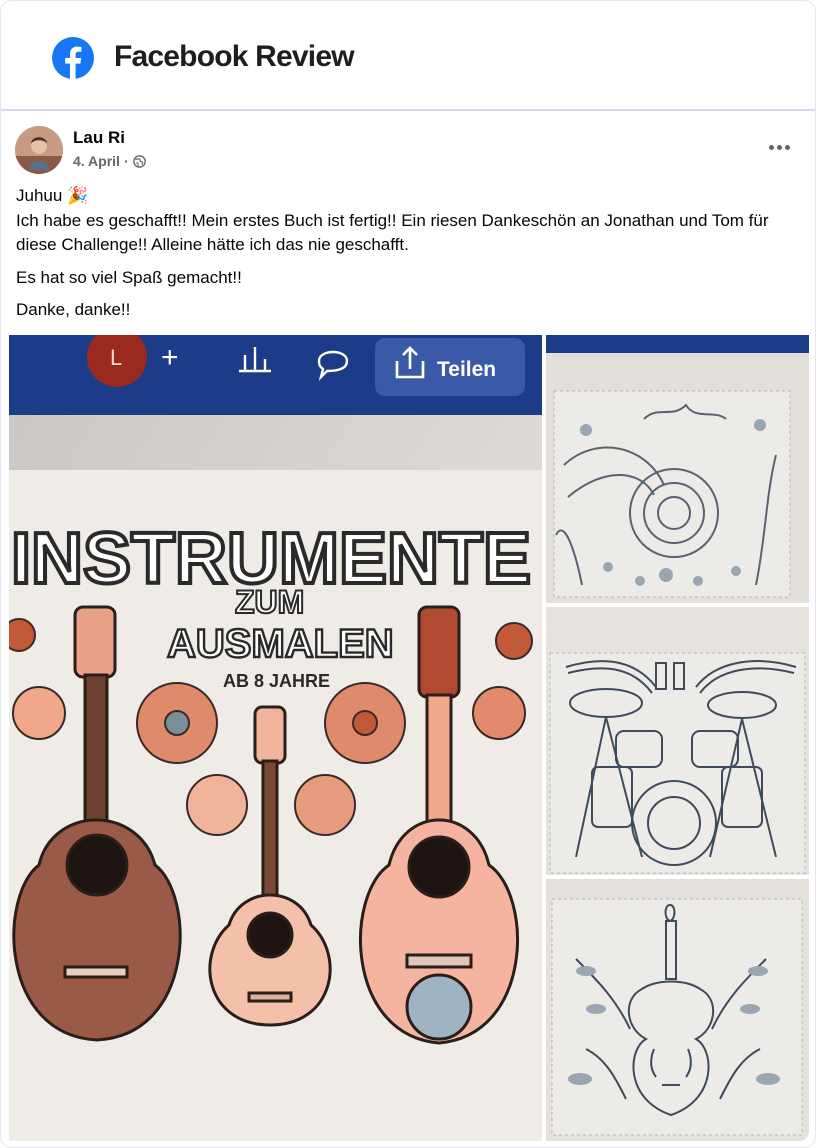  I want to click on author-name: Lau Ri, so click(99, 138).